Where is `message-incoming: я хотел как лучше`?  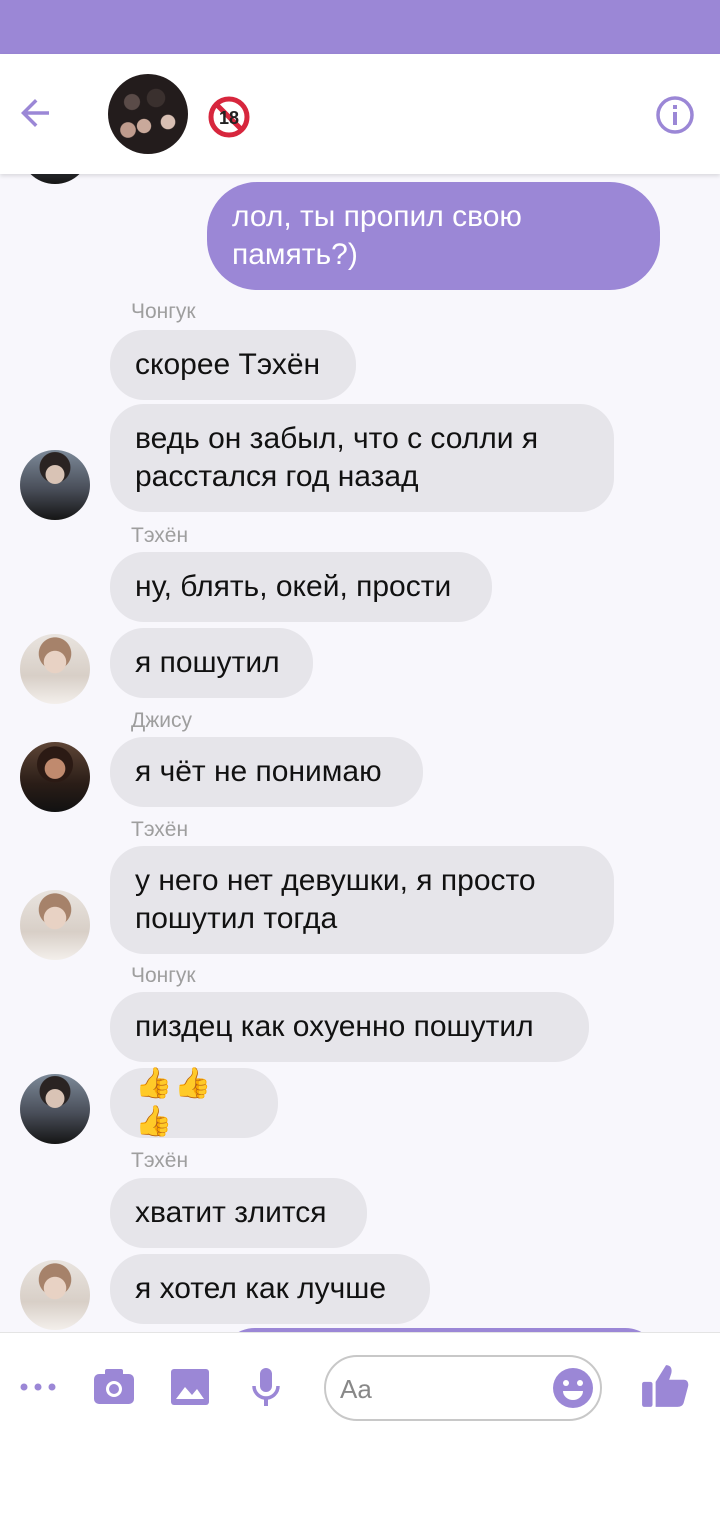
message-incoming: я хотел как лучше is located at coordinates (270, 1289).